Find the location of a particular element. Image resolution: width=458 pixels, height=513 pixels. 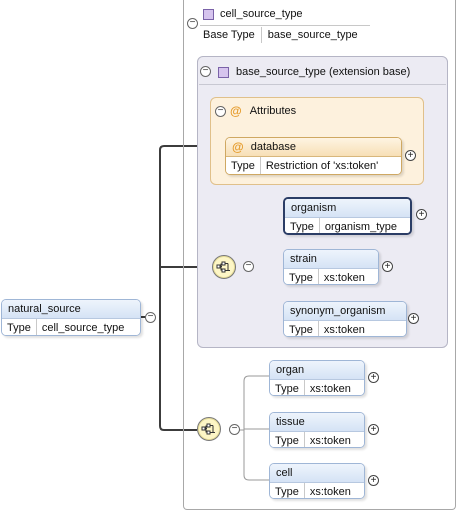

element-name: synonym_organism is located at coordinates (338, 311).